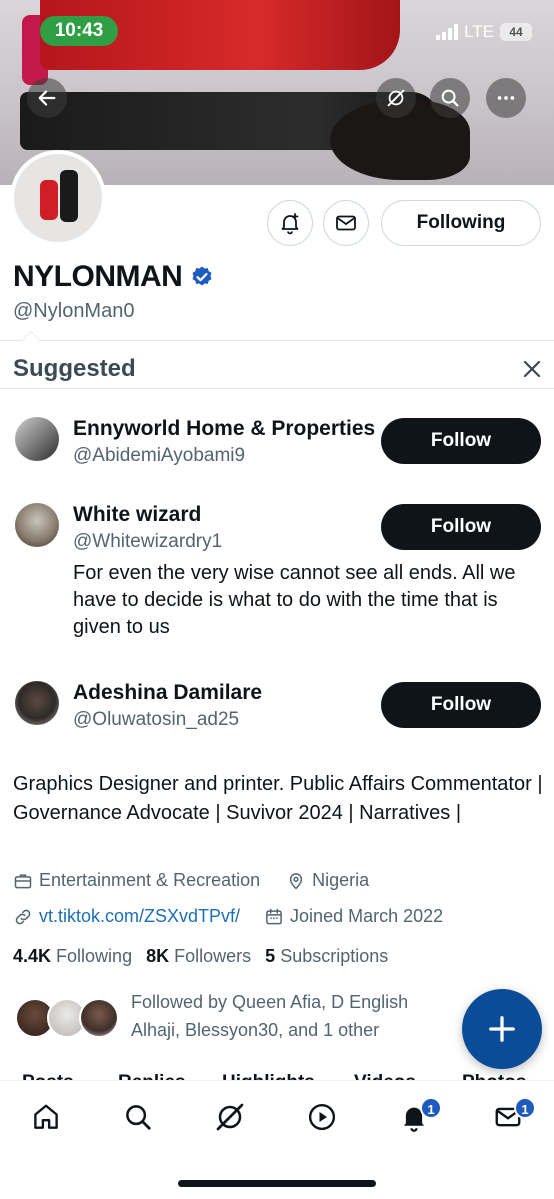  What do you see at coordinates (224, 429) in the screenshot?
I see `suggested-name: Ennyworld Home & Properties` at bounding box center [224, 429].